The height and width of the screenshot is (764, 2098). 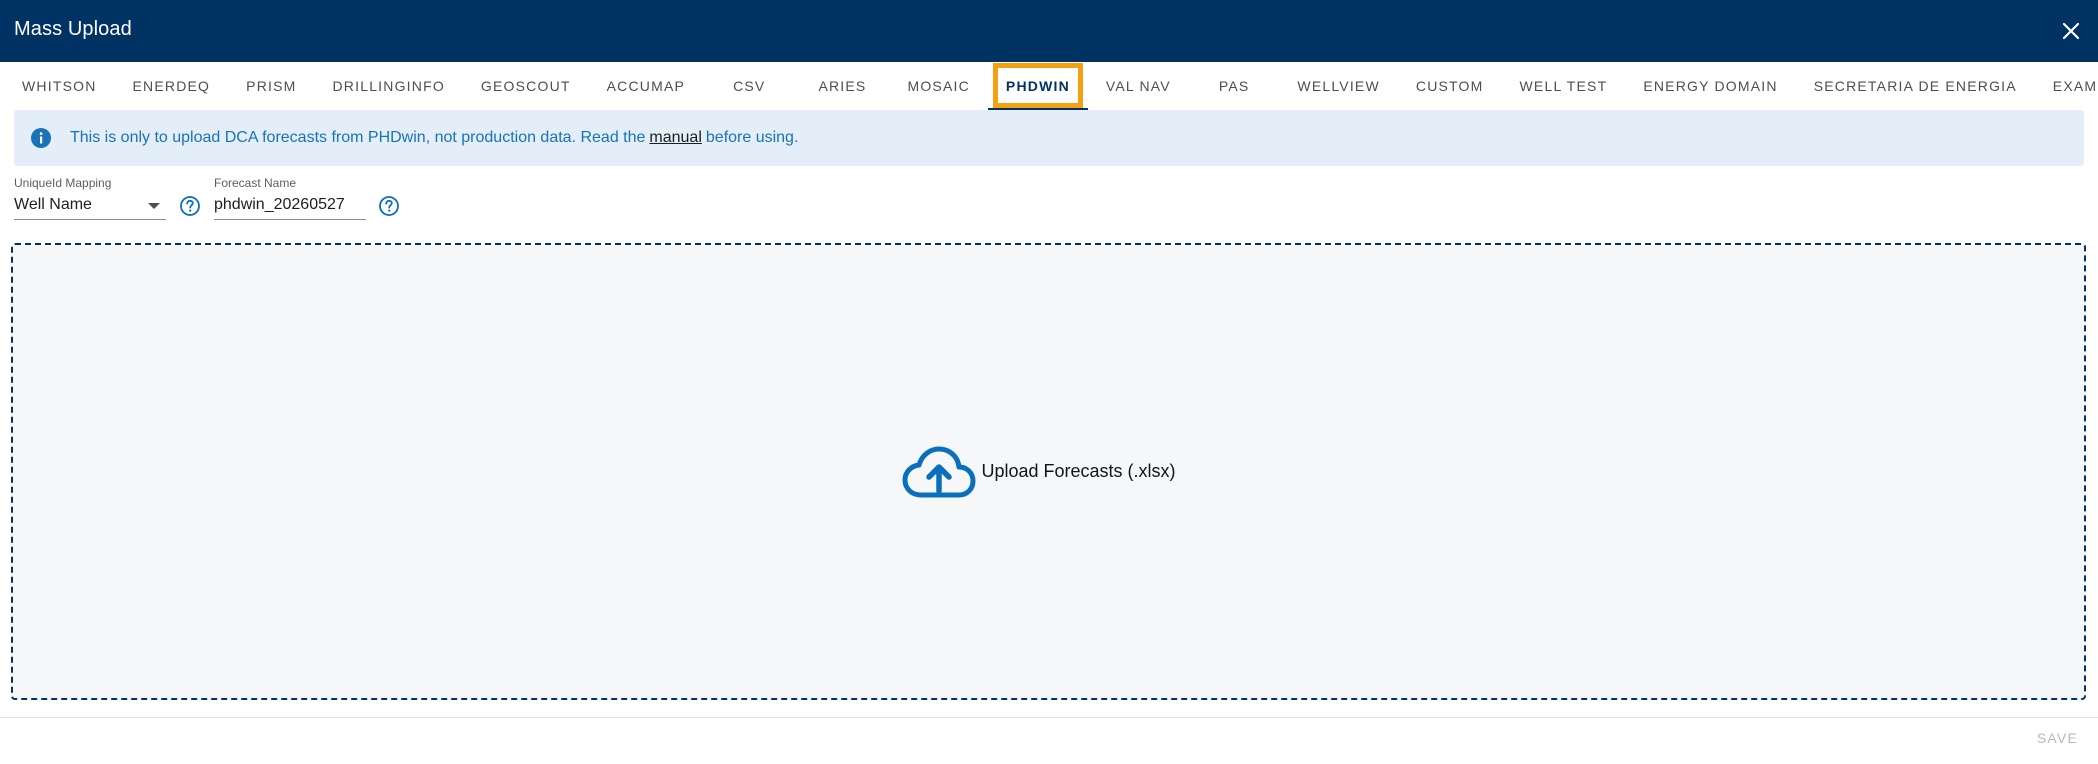 What do you see at coordinates (2075, 86) in the screenshot?
I see `tab-label: EXAMPLES` at bounding box center [2075, 86].